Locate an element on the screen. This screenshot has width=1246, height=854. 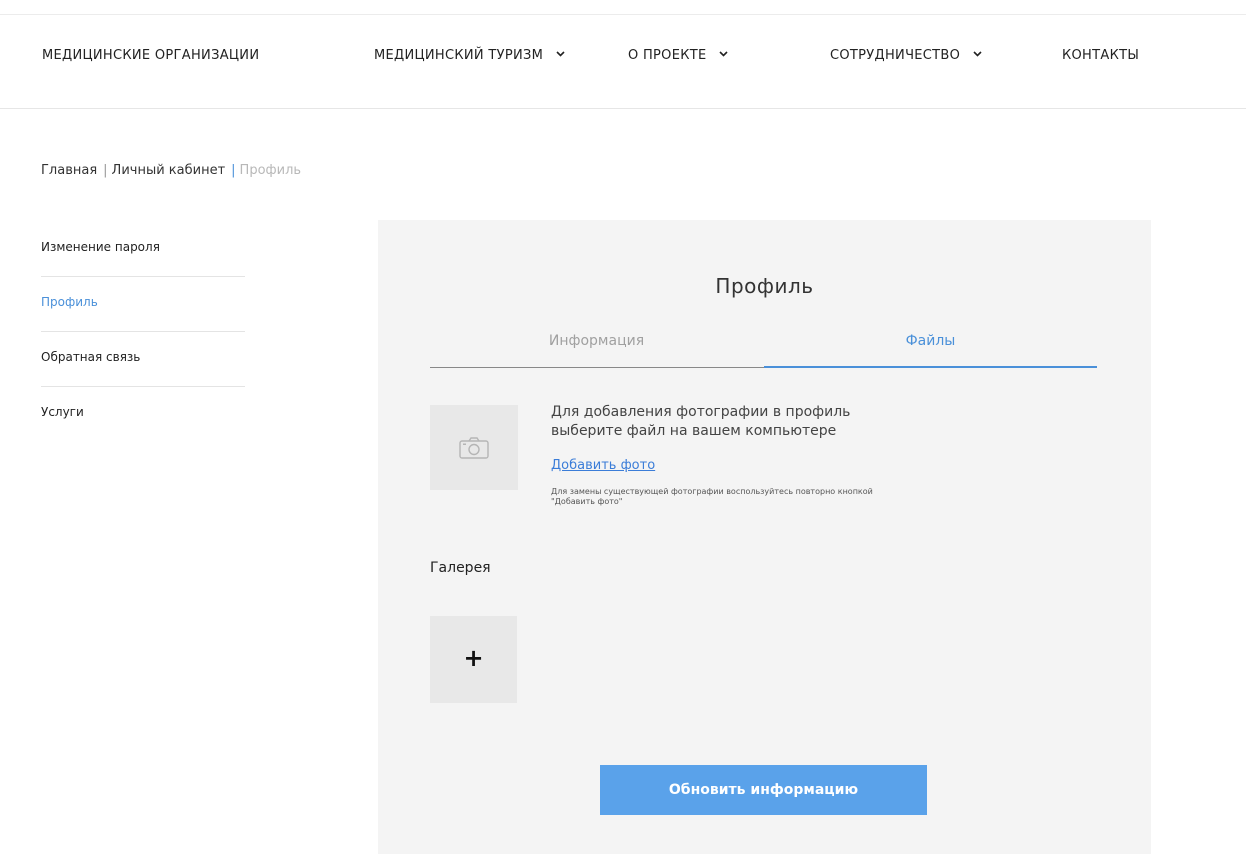
gallery-add-button: + is located at coordinates (473, 659).